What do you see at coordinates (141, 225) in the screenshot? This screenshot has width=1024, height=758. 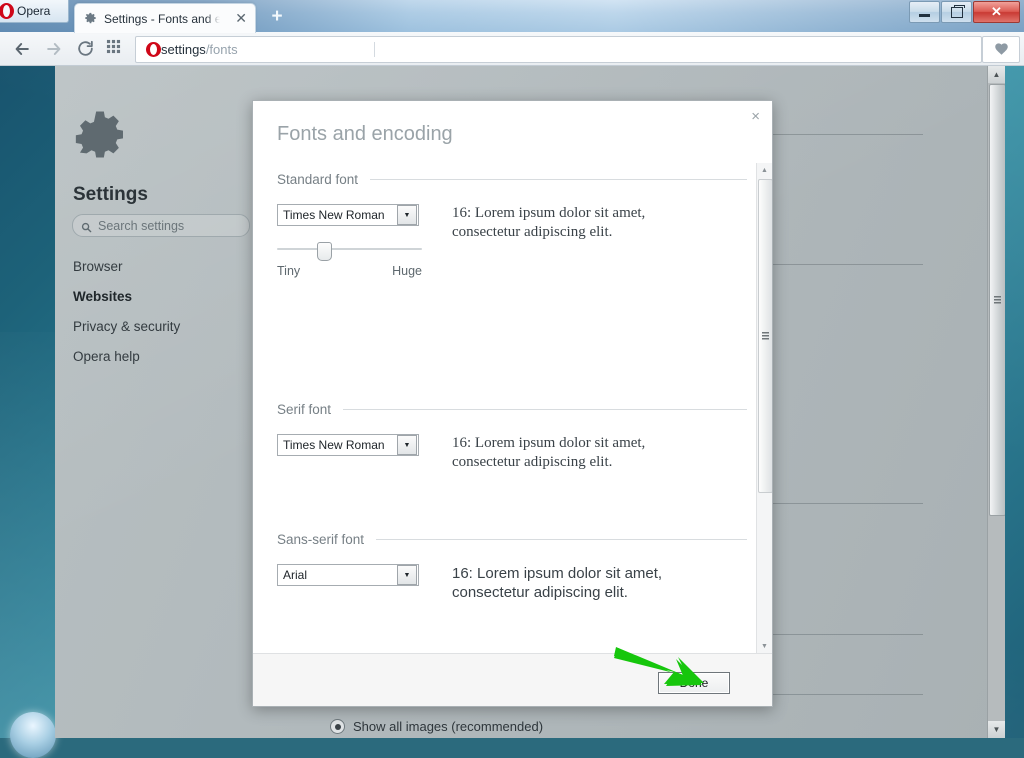 I see `search-placeholder: Search settings` at bounding box center [141, 225].